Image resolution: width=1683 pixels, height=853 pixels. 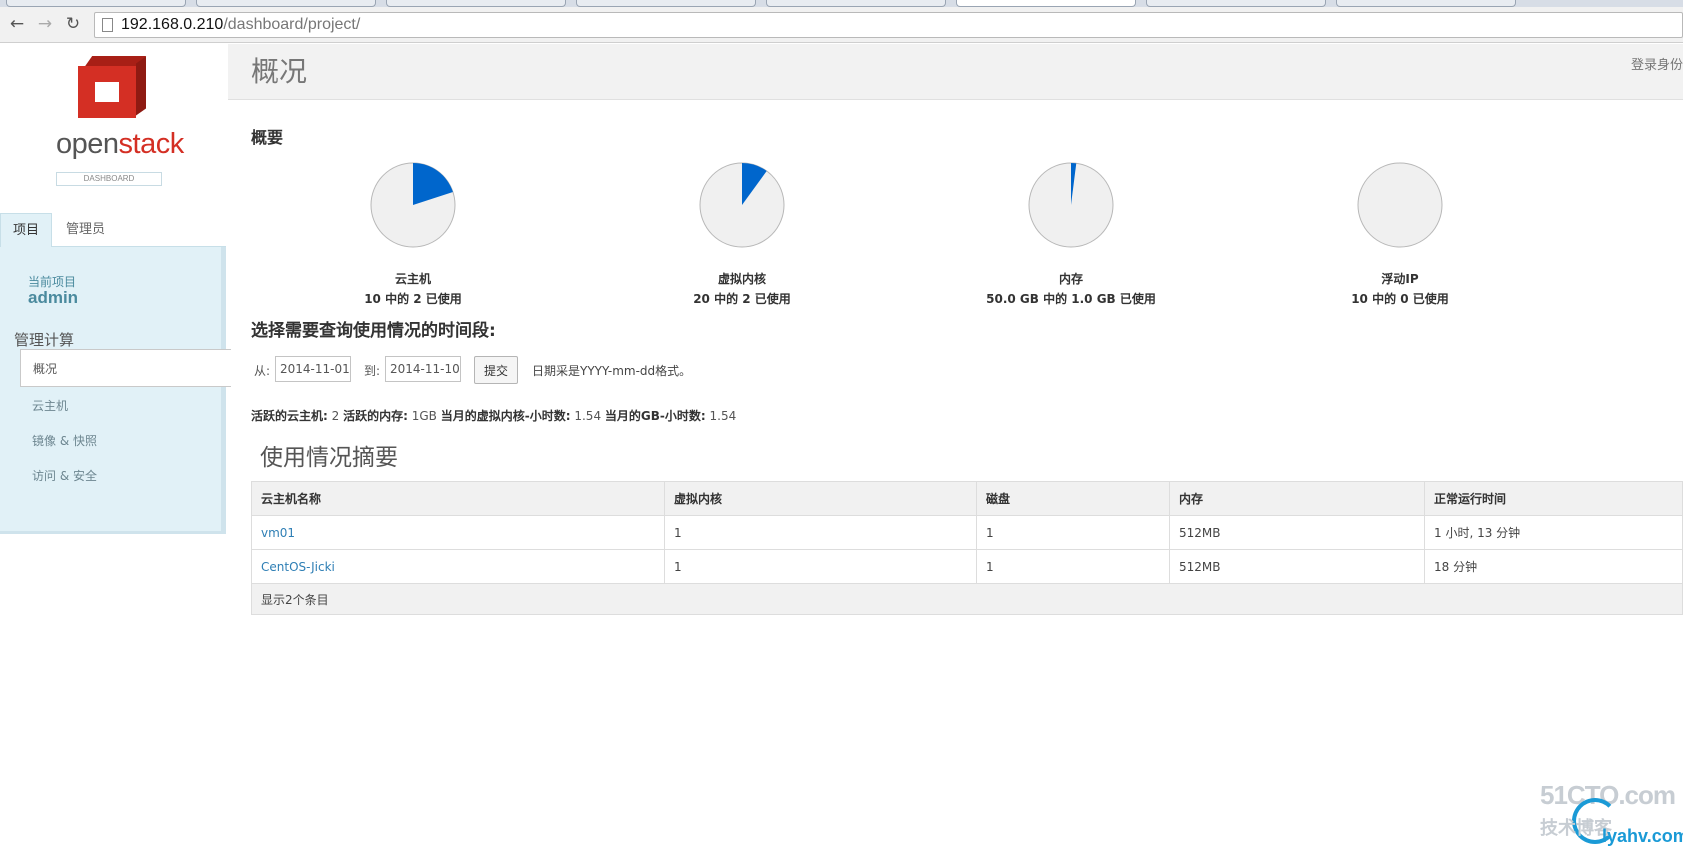 I want to click on quota-subtitle: 10 中的 0 已使用, so click(x=1400, y=299).